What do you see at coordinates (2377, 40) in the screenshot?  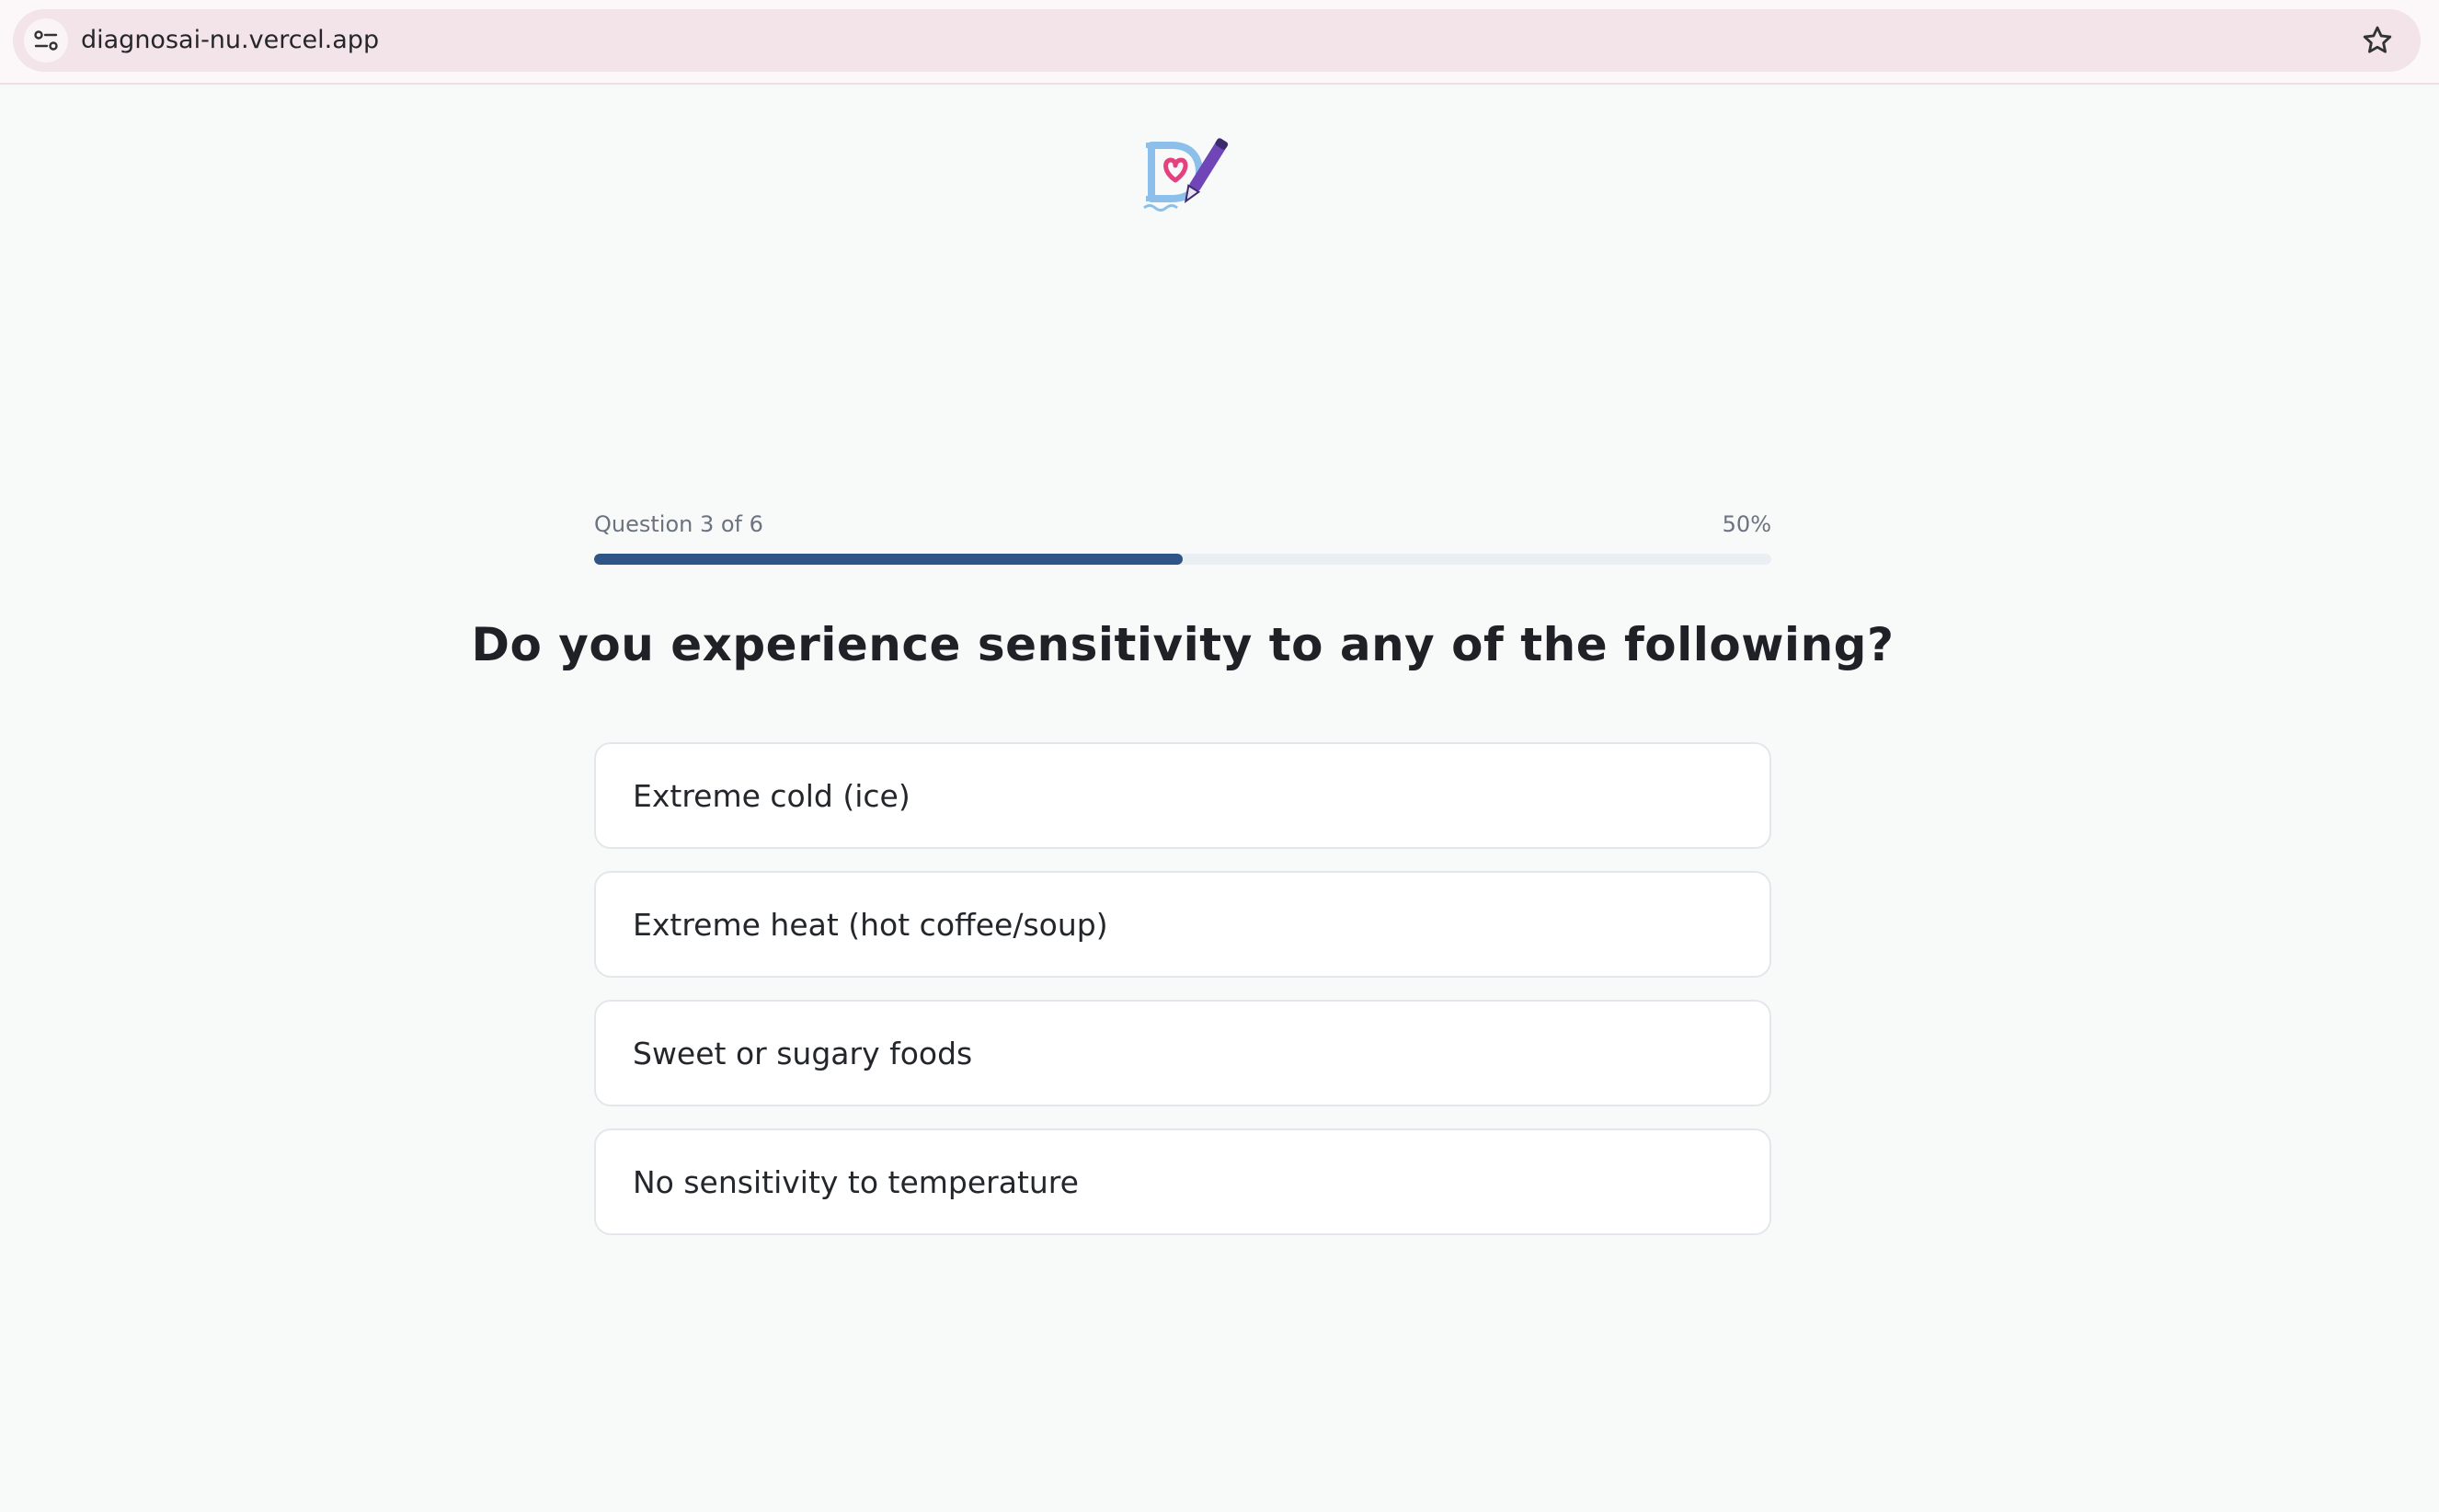 I see `bookmark-star-icon` at bounding box center [2377, 40].